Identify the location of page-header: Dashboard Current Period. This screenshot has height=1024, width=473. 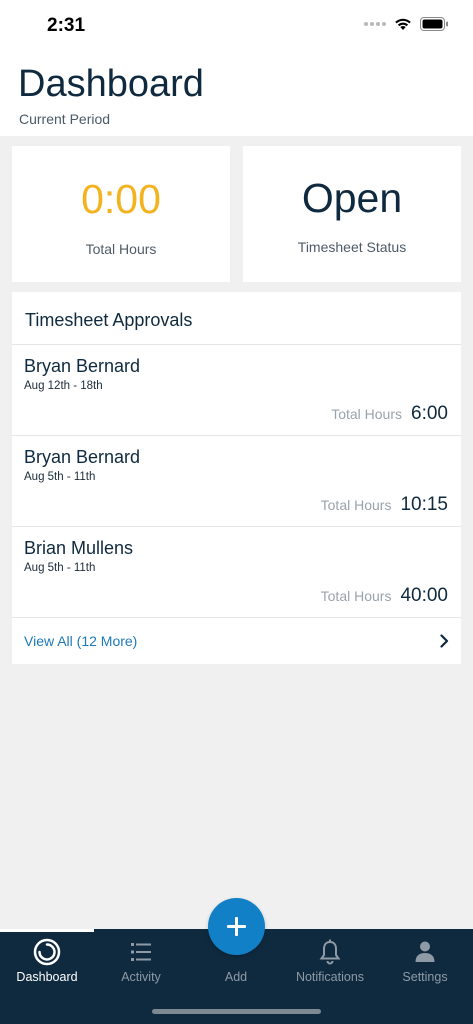
(236, 94).